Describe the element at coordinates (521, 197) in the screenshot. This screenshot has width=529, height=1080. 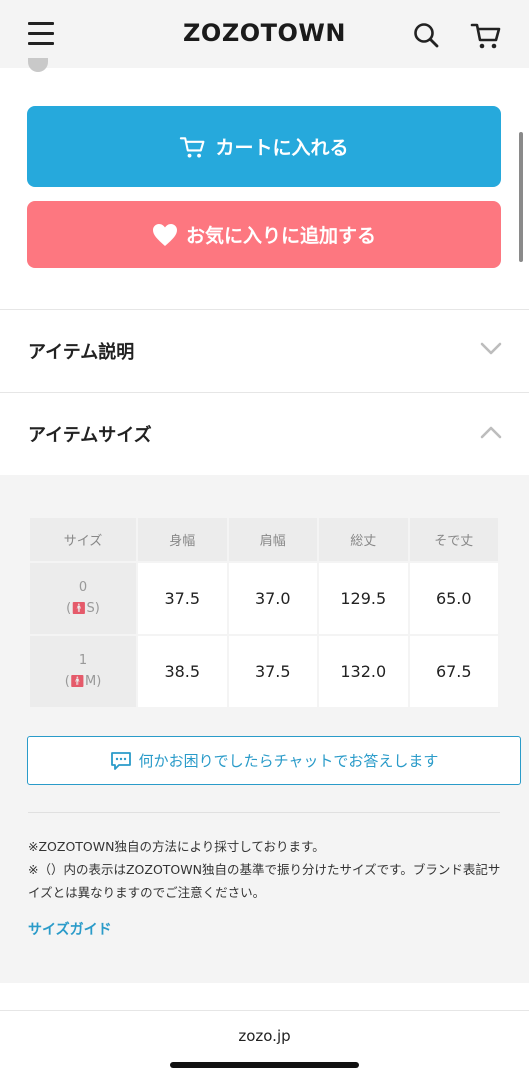
I see `scrollbar` at that location.